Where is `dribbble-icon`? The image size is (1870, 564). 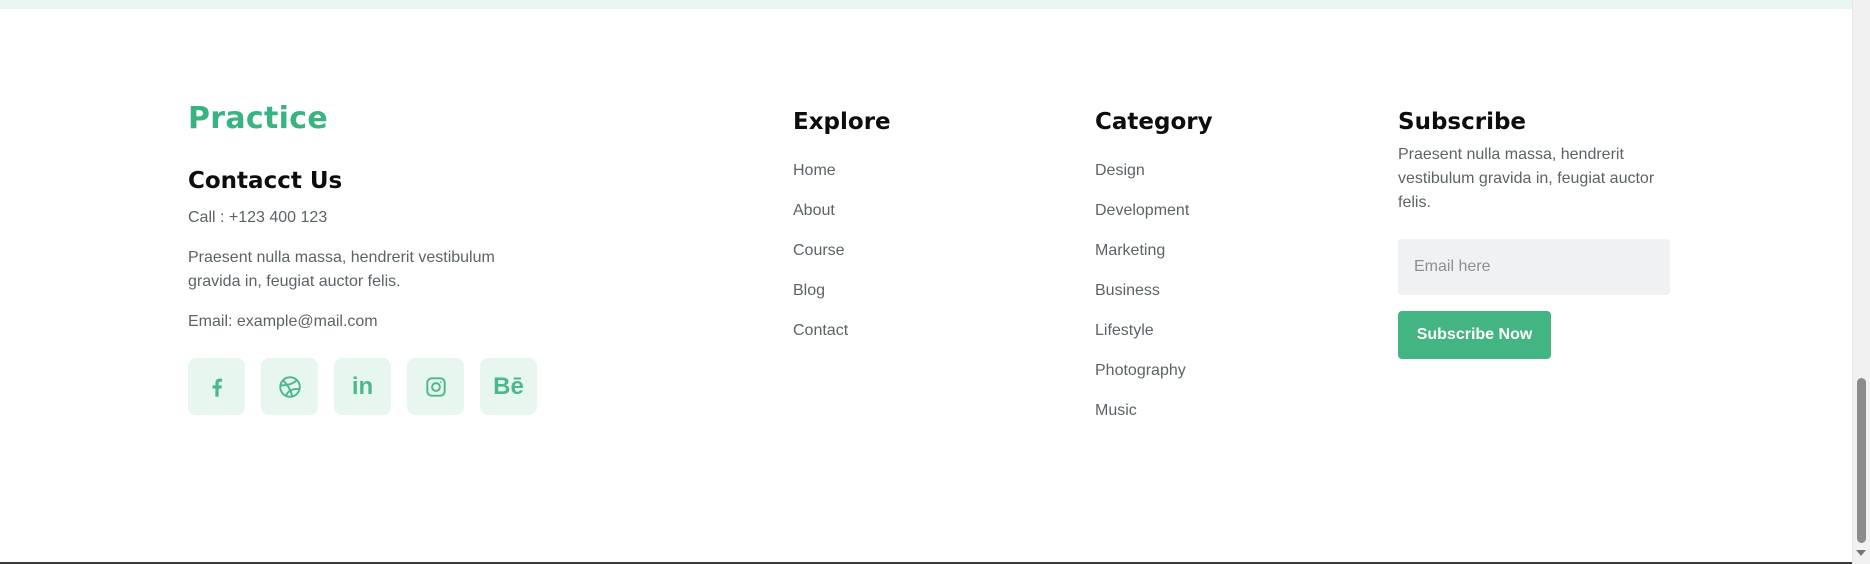
dribbble-icon is located at coordinates (289, 386).